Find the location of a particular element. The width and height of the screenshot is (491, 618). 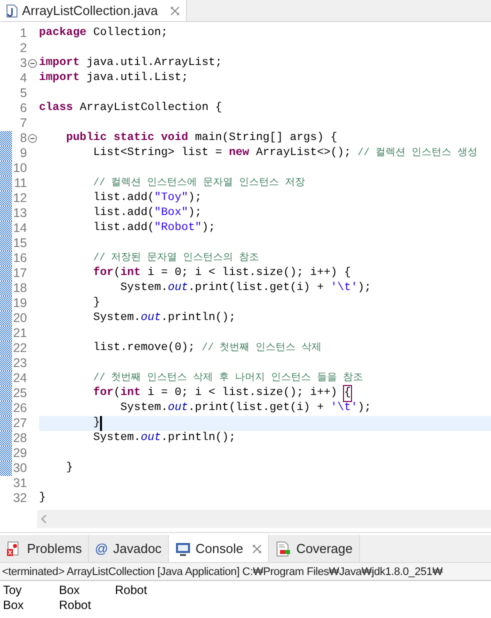

line-number: 18 is located at coordinates (19, 288).